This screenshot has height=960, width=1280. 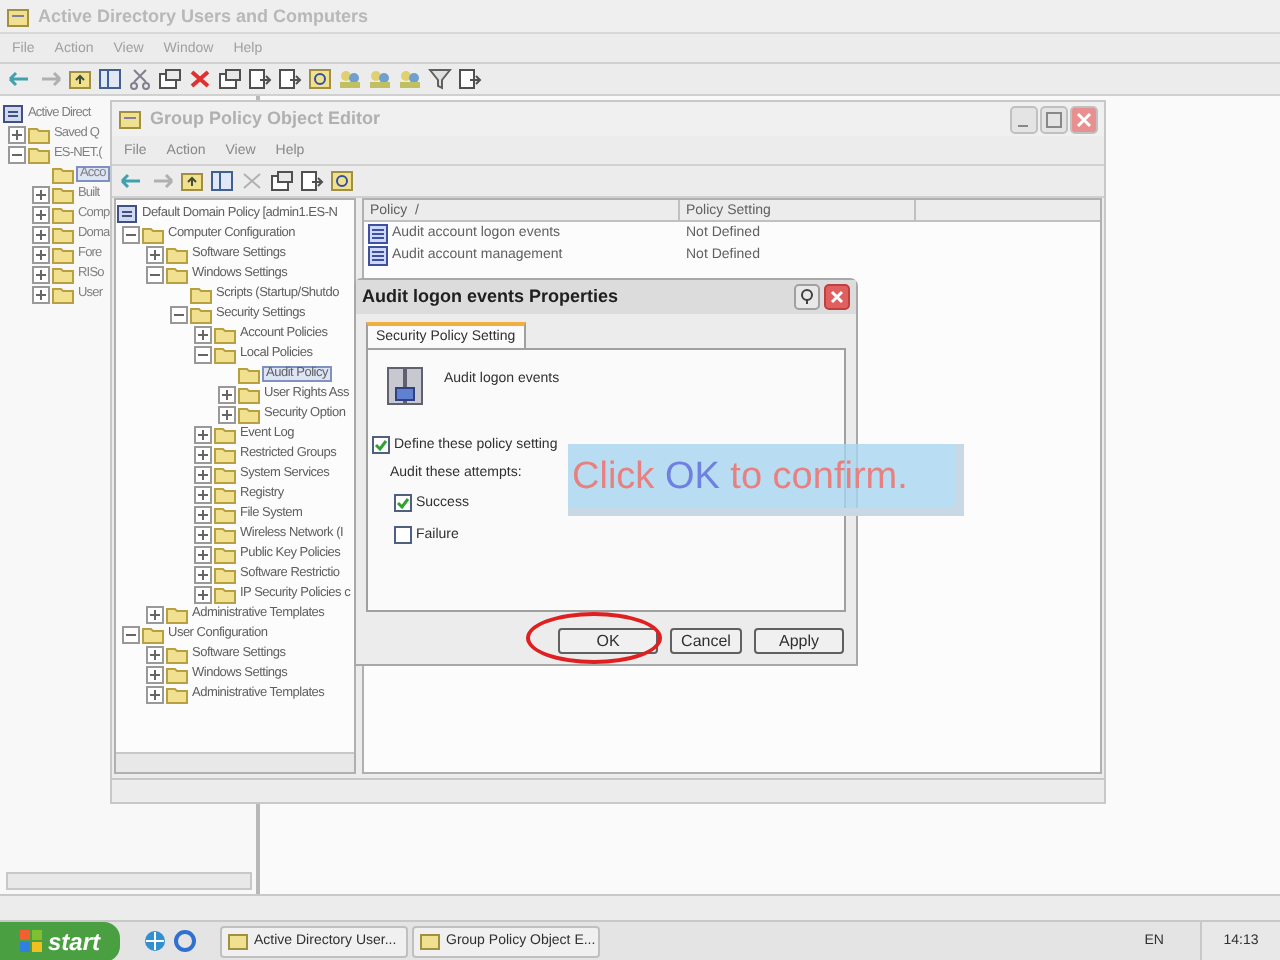 What do you see at coordinates (608, 641) in the screenshot?
I see `dialog-button: OK` at bounding box center [608, 641].